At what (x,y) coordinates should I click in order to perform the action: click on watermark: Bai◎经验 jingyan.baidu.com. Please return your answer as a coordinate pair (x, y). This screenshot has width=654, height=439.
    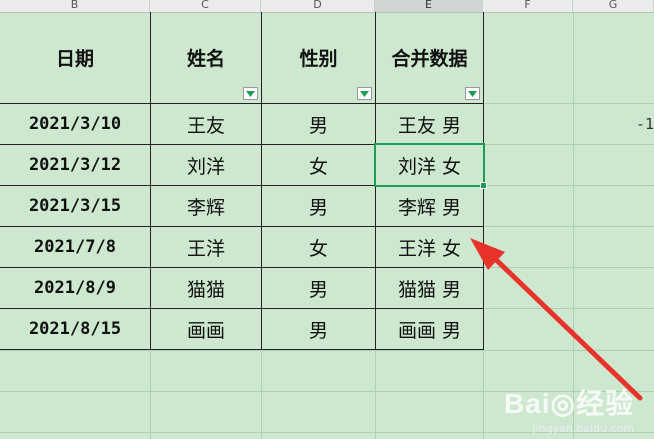
    Looking at the image, I should click on (569, 408).